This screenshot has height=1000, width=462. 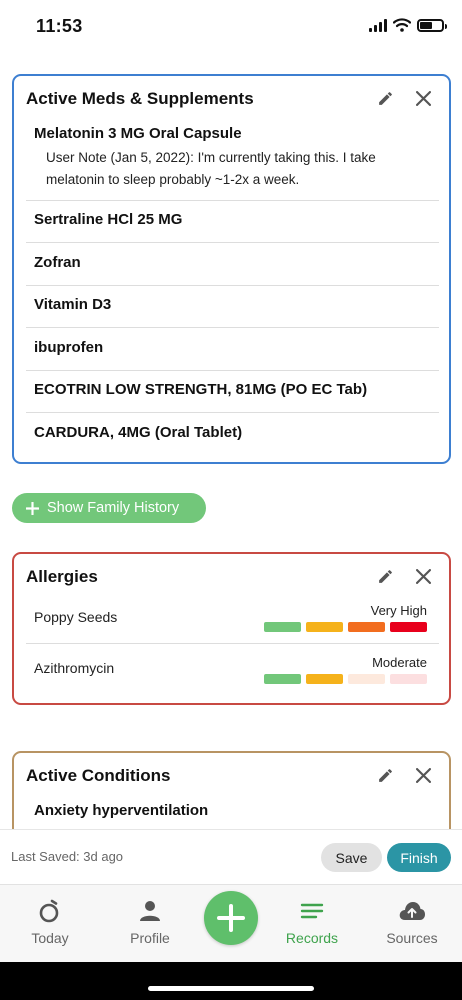 I want to click on med-item: ibuprofen, so click(x=236, y=347).